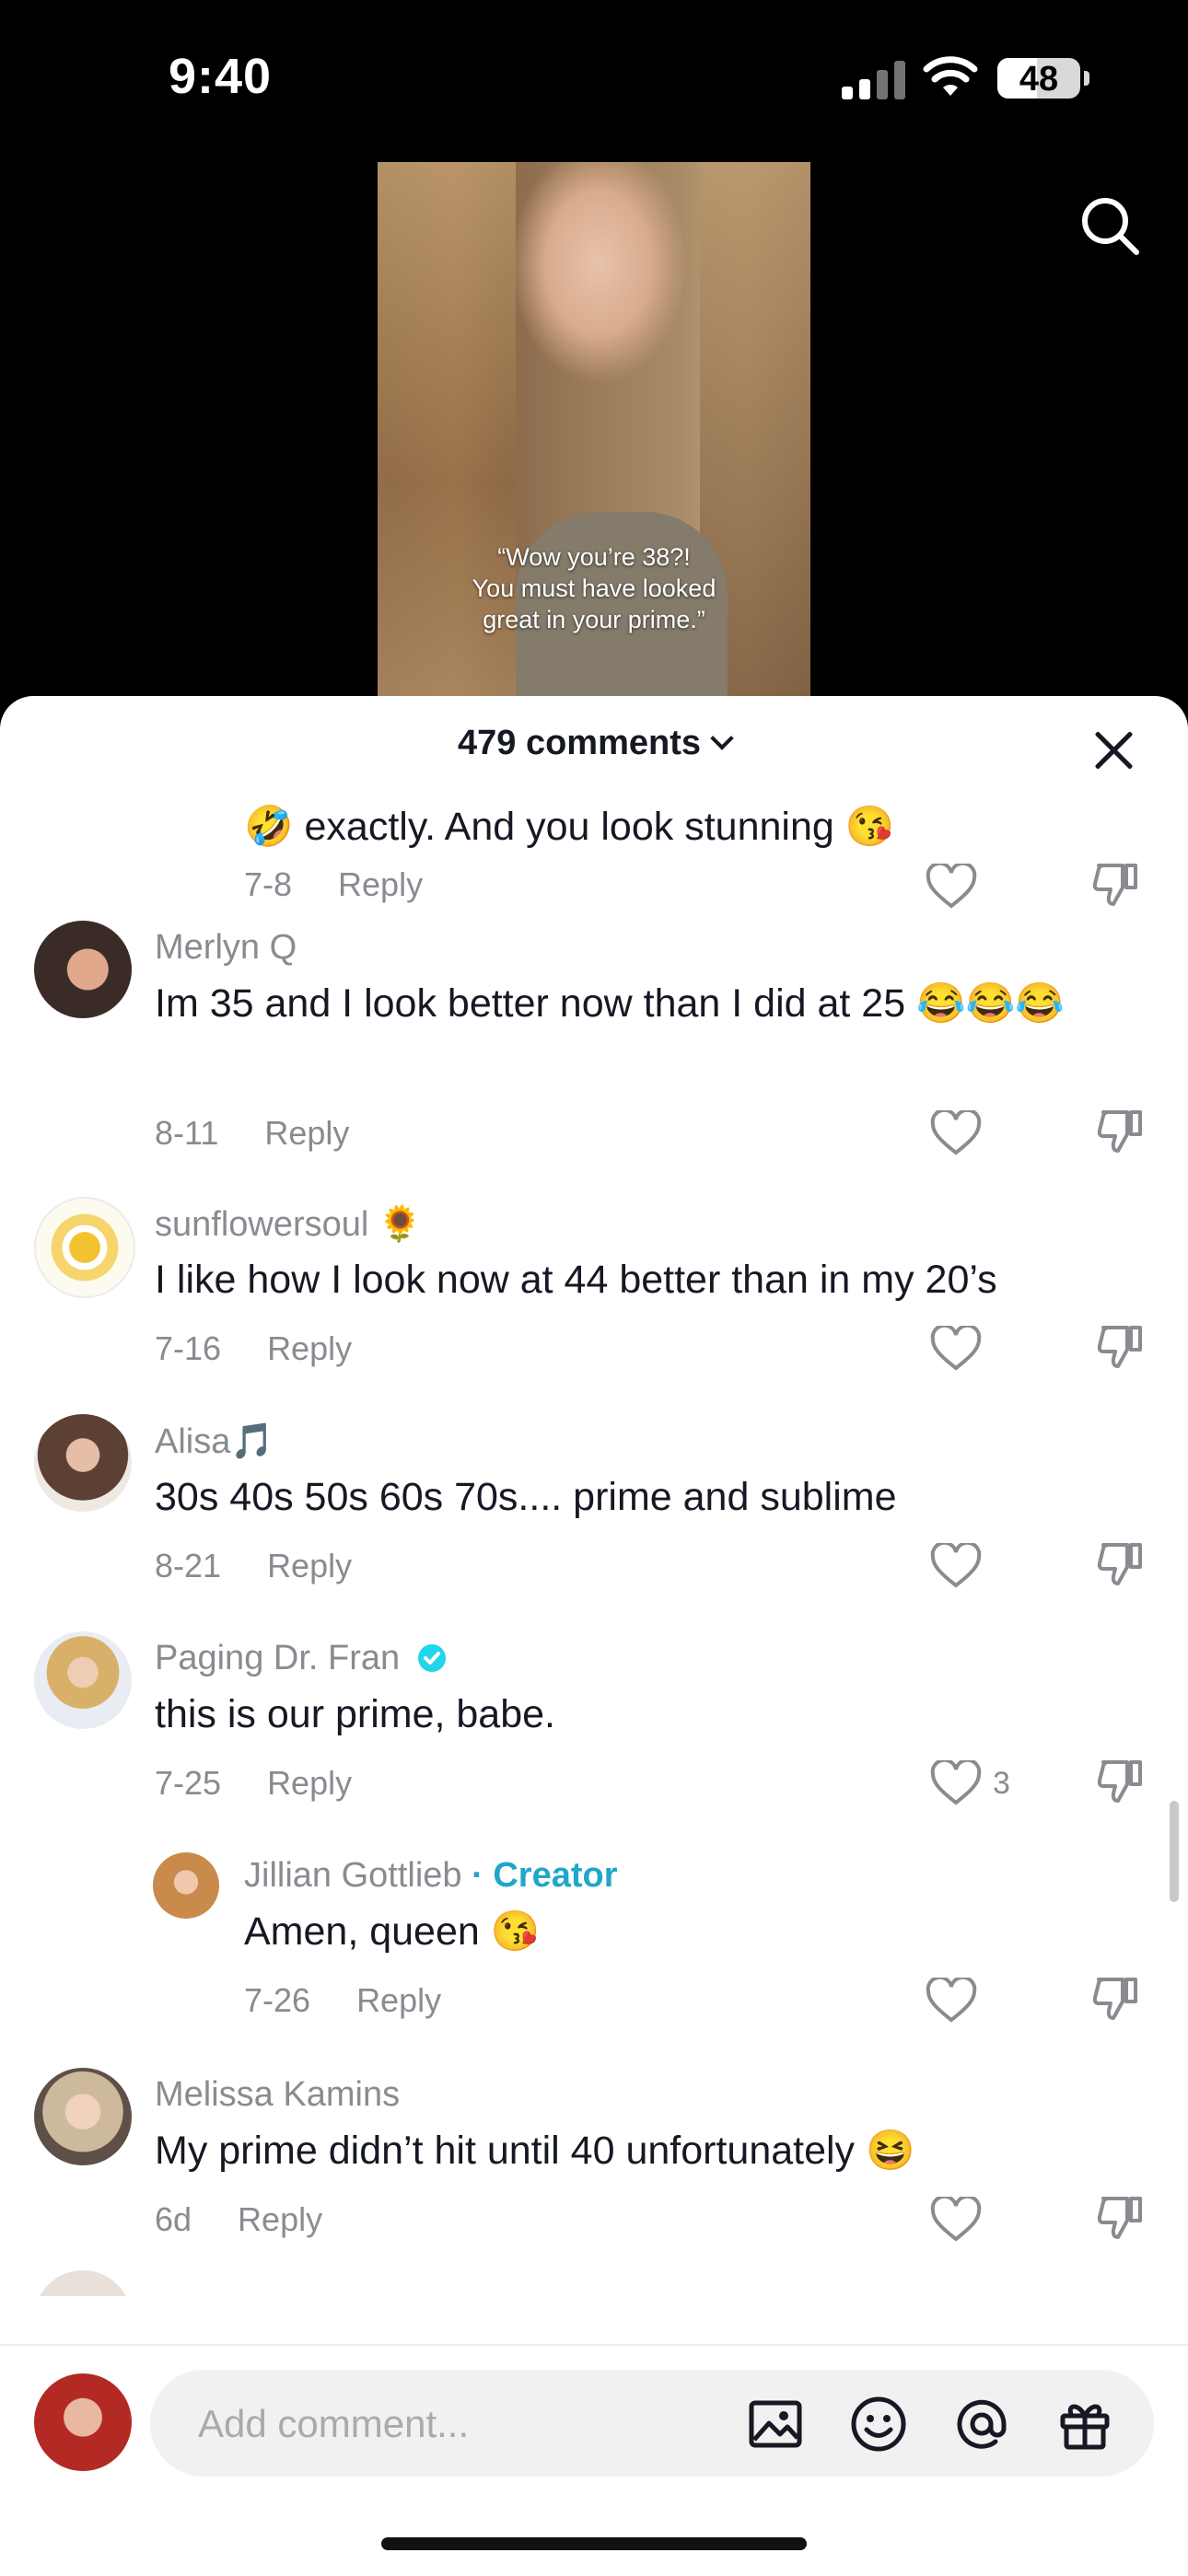 This screenshot has height=2576, width=1188. I want to click on scrollbar, so click(1174, 1851).